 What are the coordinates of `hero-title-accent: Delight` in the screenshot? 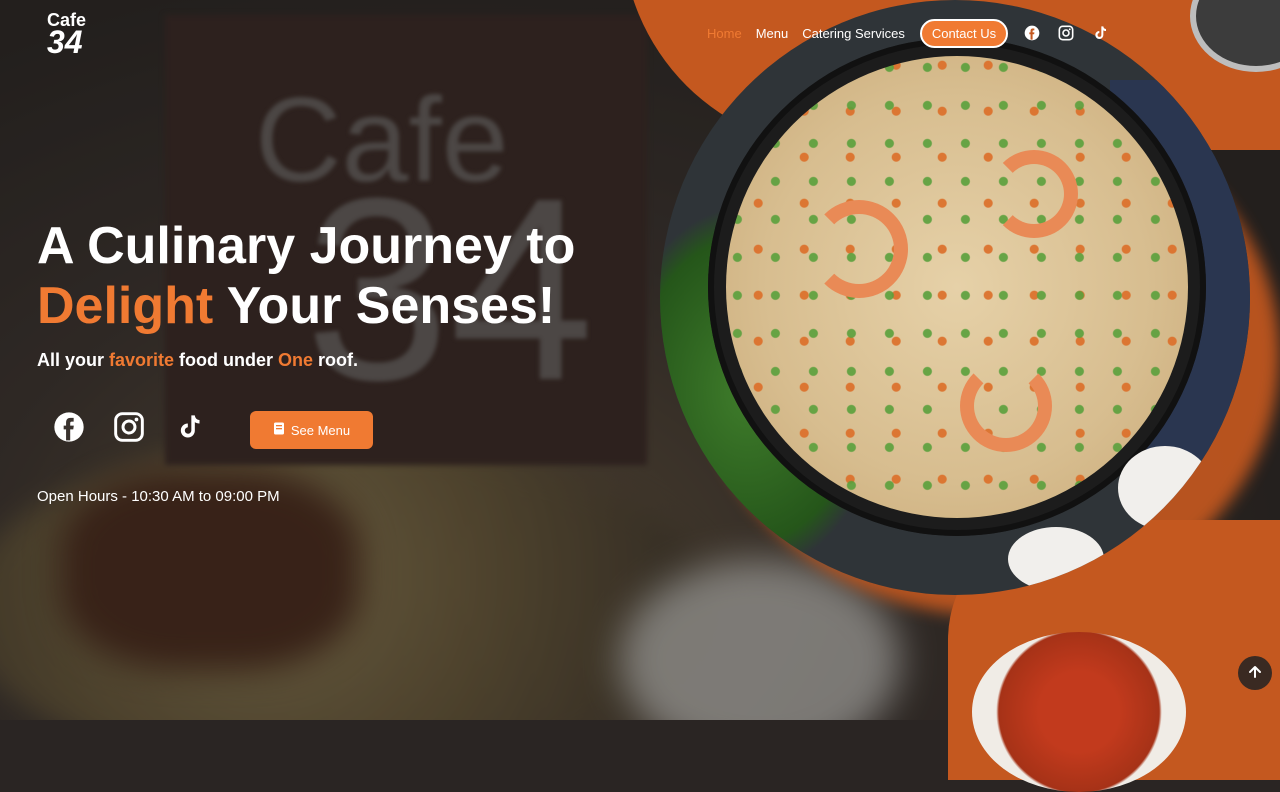 It's located at (125, 306).